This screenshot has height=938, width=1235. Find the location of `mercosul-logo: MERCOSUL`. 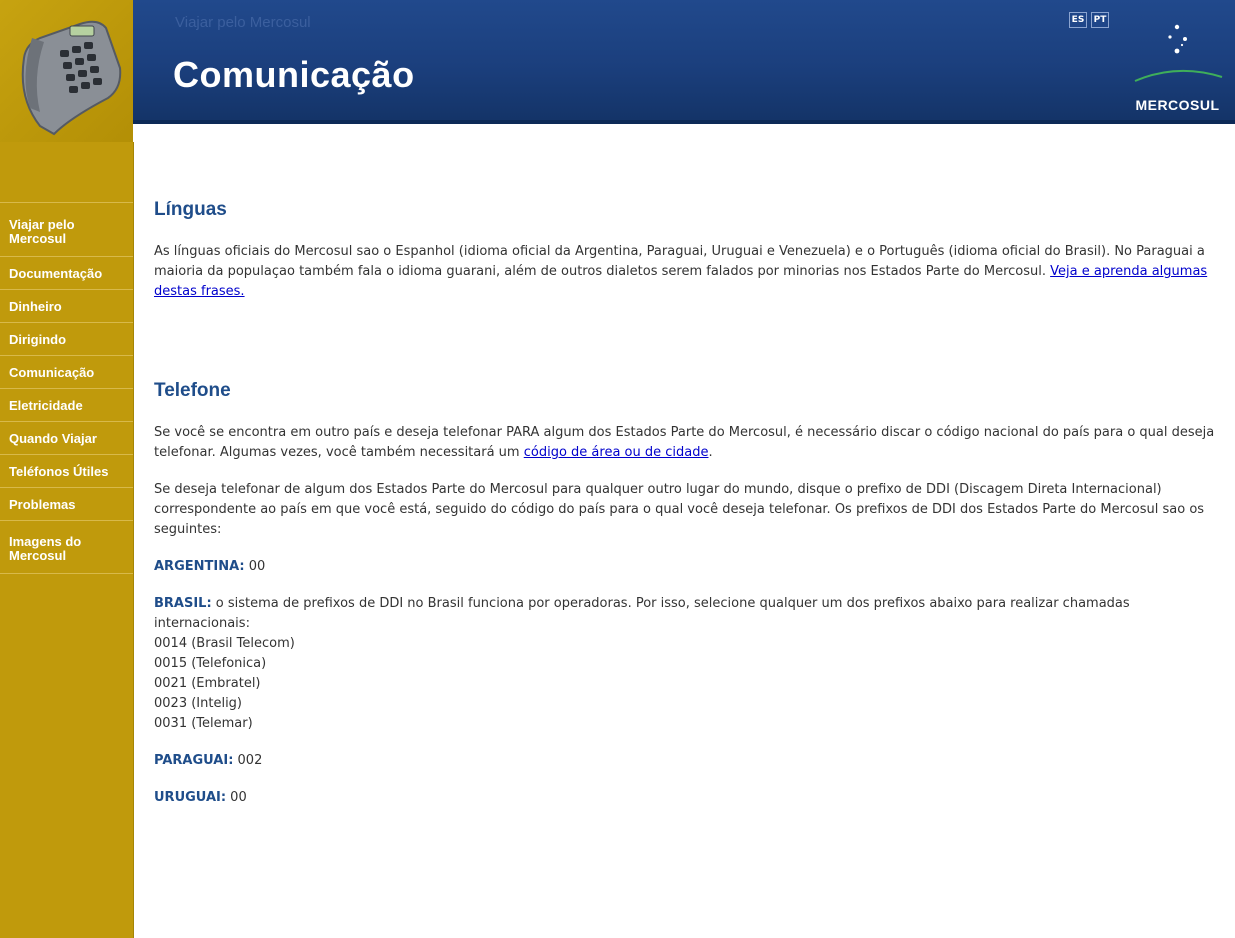

mercosul-logo: MERCOSUL is located at coordinates (1177, 67).